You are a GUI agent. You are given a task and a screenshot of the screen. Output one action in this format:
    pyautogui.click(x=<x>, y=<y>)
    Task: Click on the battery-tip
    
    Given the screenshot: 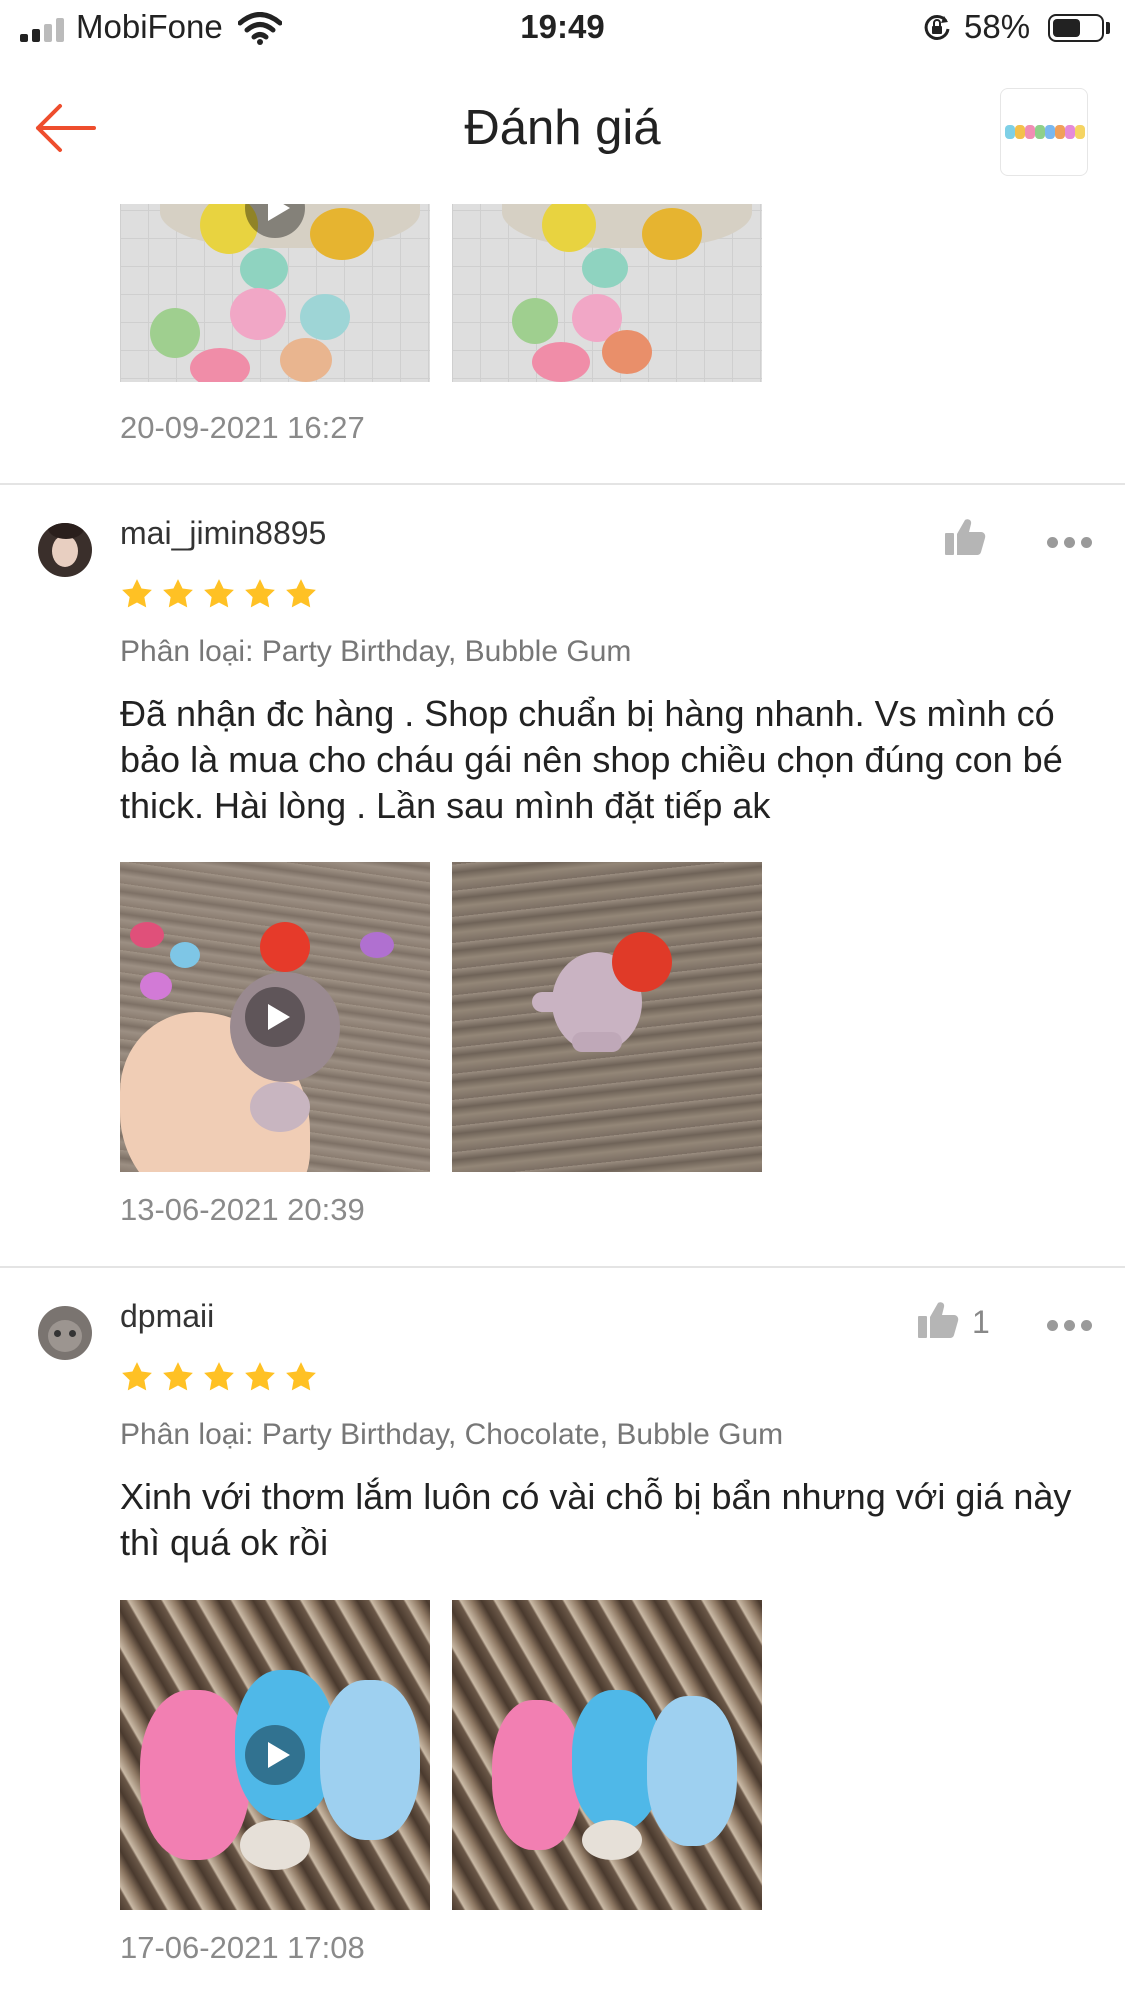 What is the action you would take?
    pyautogui.click(x=1108, y=28)
    